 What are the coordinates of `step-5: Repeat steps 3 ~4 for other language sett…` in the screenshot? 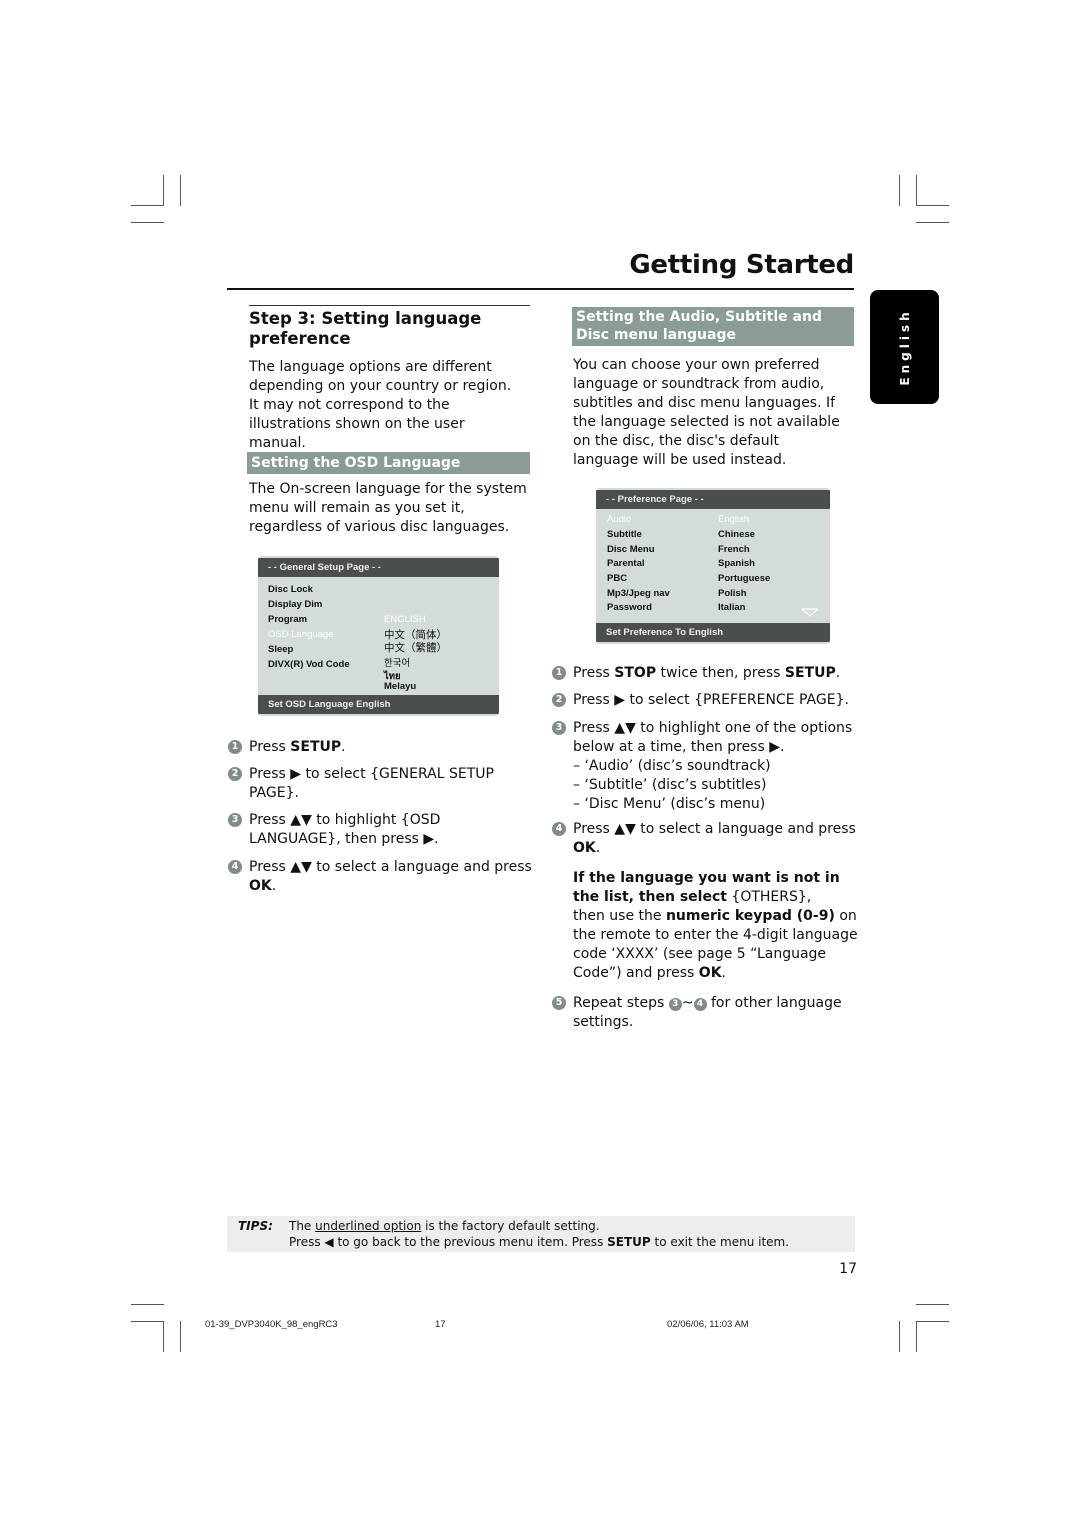 It's located at (707, 1012).